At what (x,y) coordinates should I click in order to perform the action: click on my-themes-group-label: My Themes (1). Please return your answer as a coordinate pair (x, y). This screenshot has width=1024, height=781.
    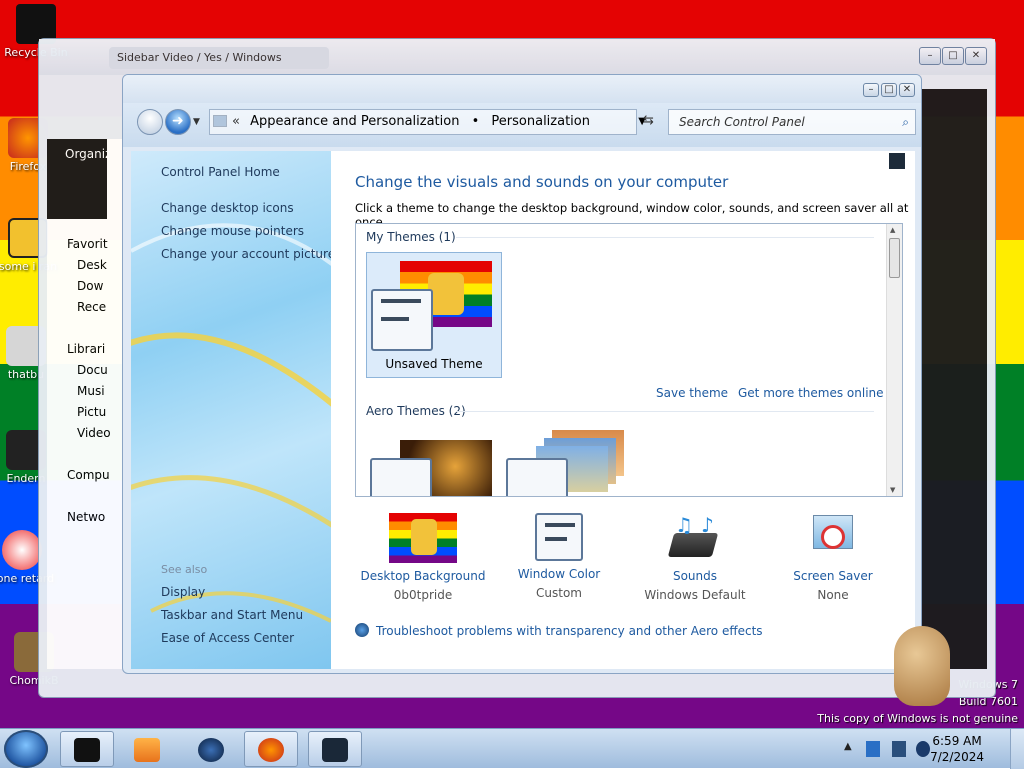
    Looking at the image, I should click on (411, 237).